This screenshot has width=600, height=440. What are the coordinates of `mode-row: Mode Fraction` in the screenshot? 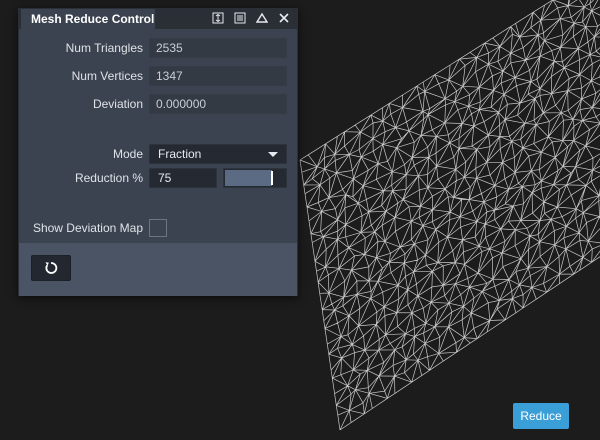 It's located at (158, 154).